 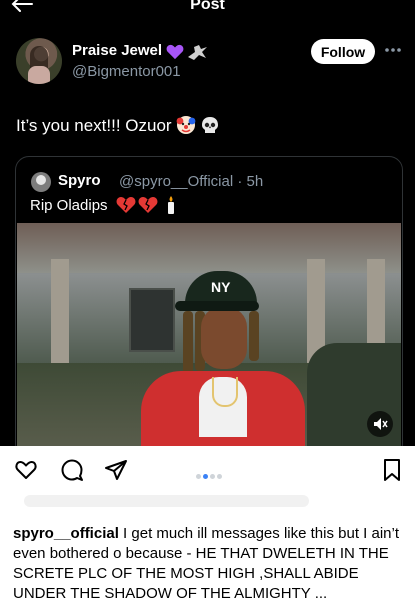 I want to click on comment-icon, so click(x=72, y=470).